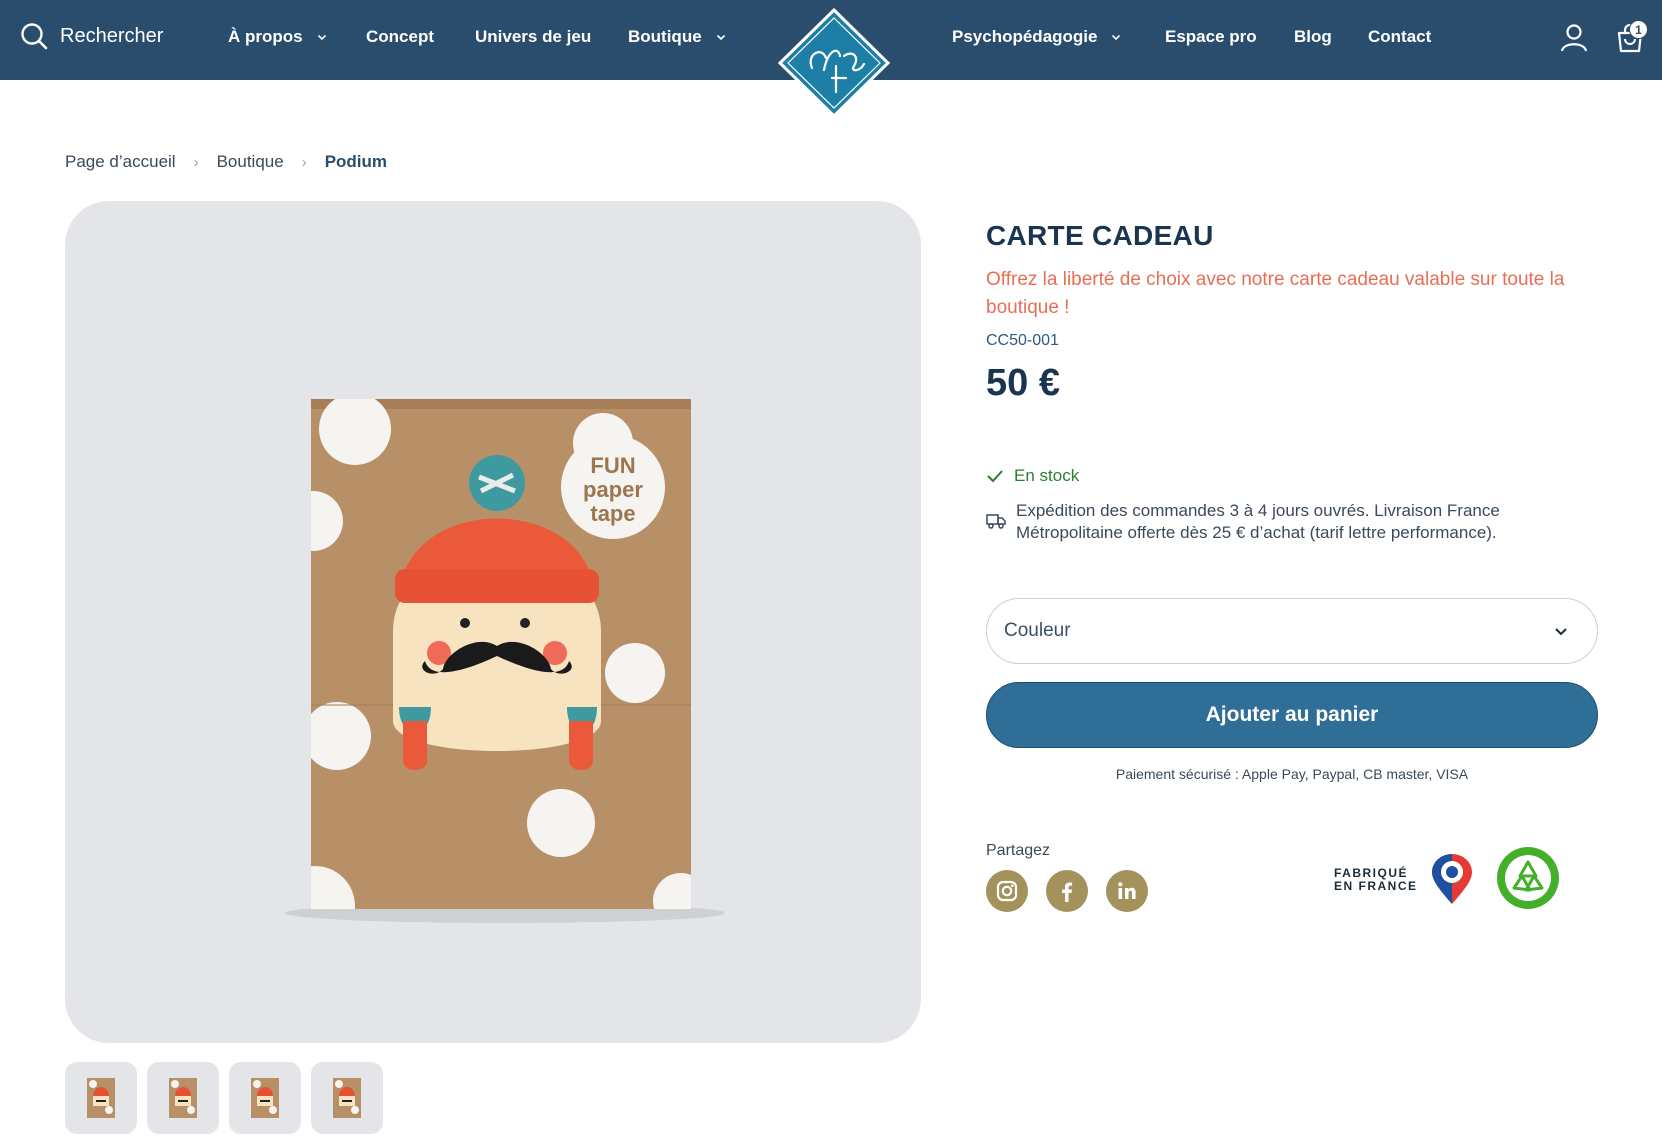 This screenshot has height=1142, width=1662. I want to click on facebook-icon, so click(1067, 892).